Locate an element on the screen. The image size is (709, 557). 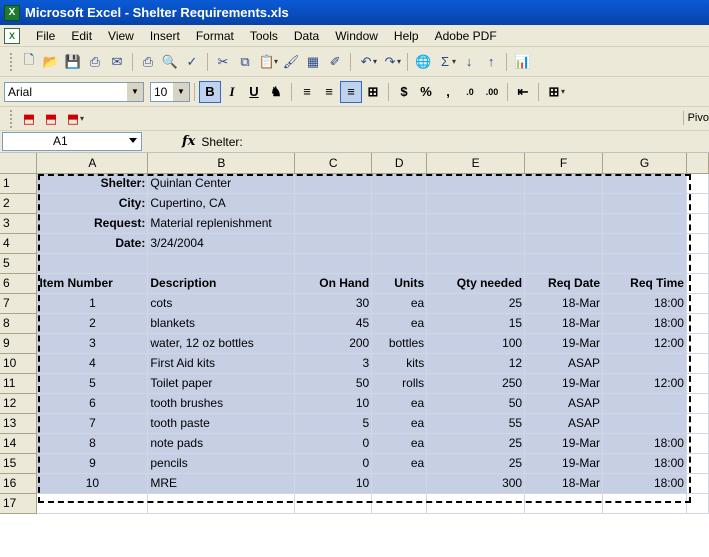
menu-edit: Edit is located at coordinates (81, 36).